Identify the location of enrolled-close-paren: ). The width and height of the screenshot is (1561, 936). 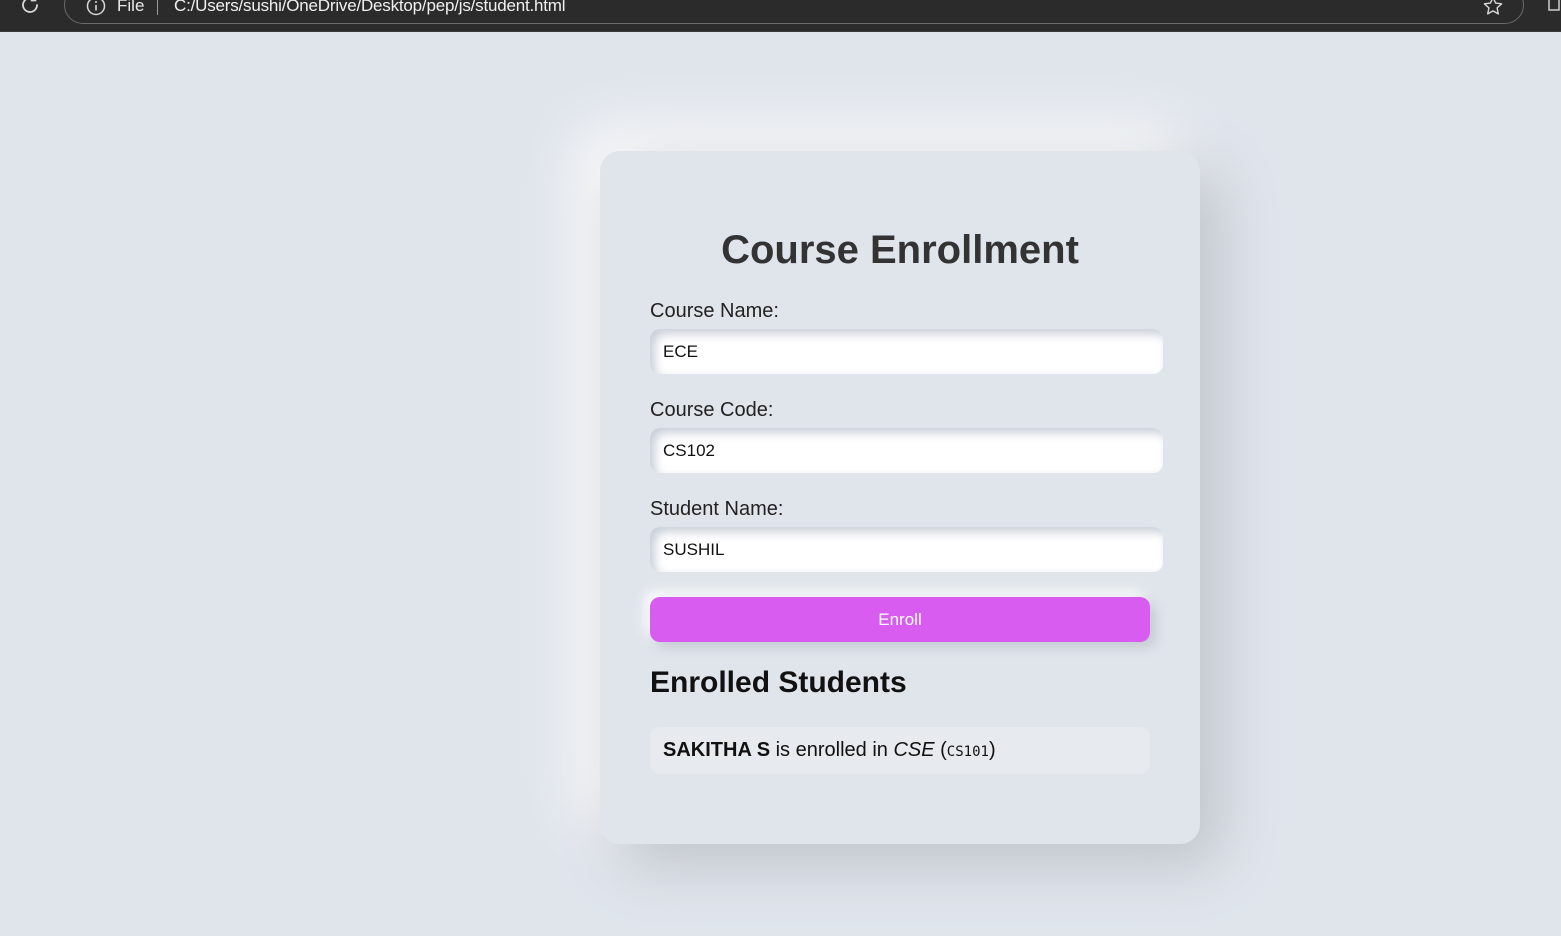
(992, 750).